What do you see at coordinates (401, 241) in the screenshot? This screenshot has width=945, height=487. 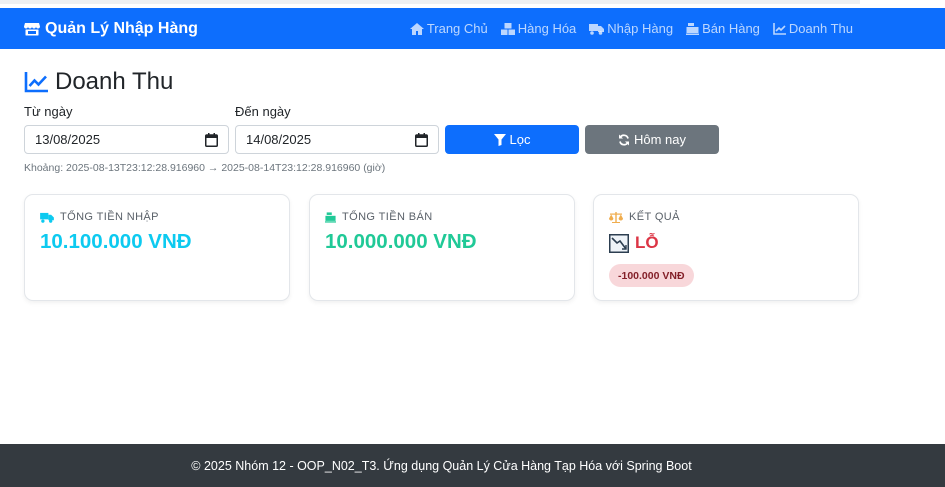 I see `sales-total-value: 10.000.000 VNĐ` at bounding box center [401, 241].